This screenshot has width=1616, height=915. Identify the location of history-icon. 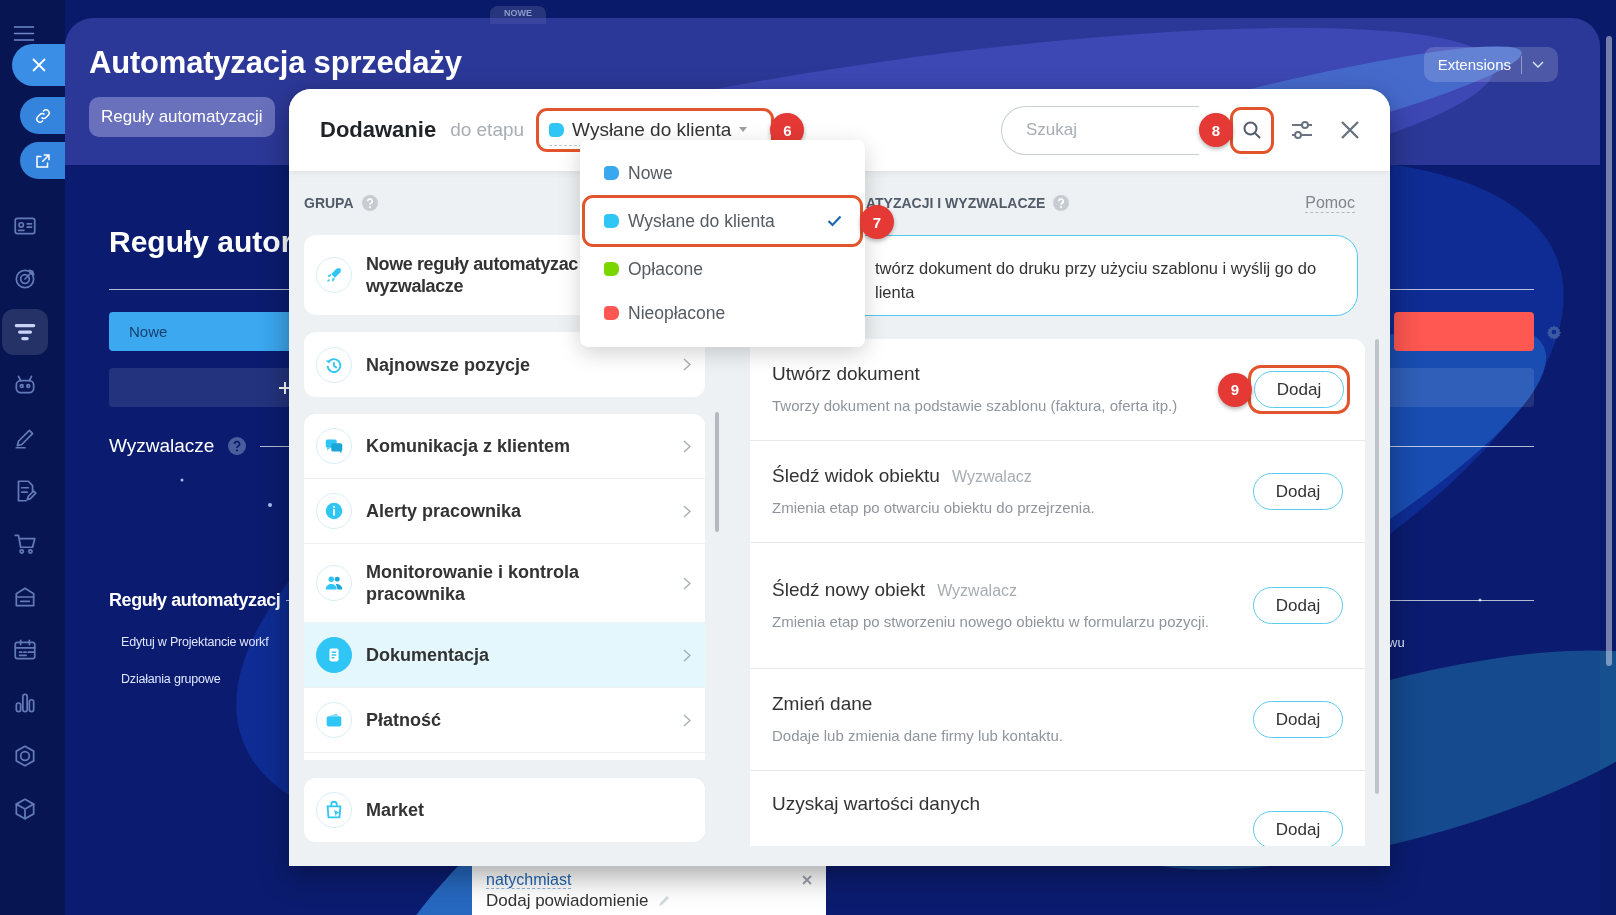
(334, 364).